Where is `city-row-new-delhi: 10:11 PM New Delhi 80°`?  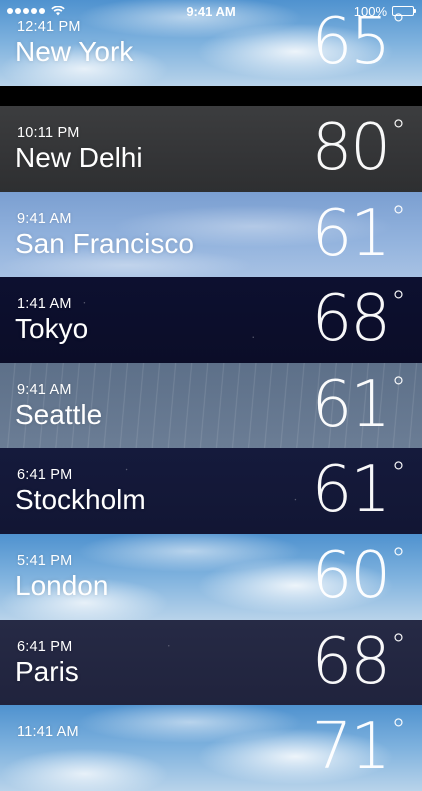 city-row-new-delhi: 10:11 PM New Delhi 80° is located at coordinates (211, 149).